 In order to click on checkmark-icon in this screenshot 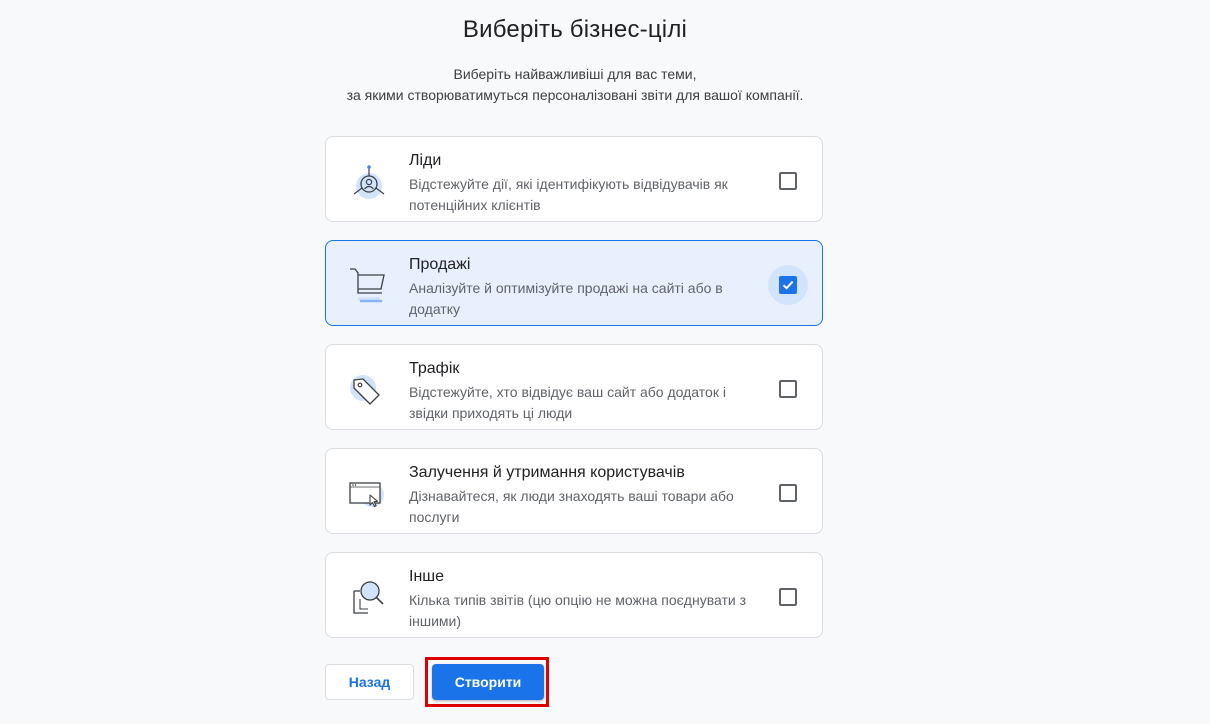, I will do `click(788, 285)`.